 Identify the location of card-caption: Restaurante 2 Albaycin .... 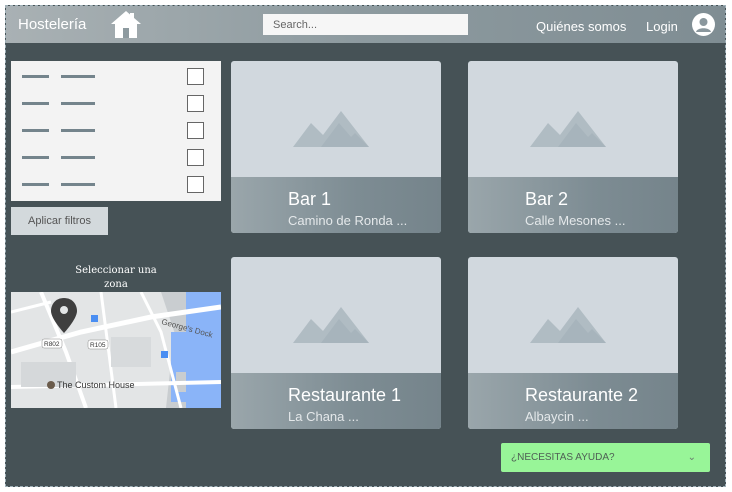
(573, 401).